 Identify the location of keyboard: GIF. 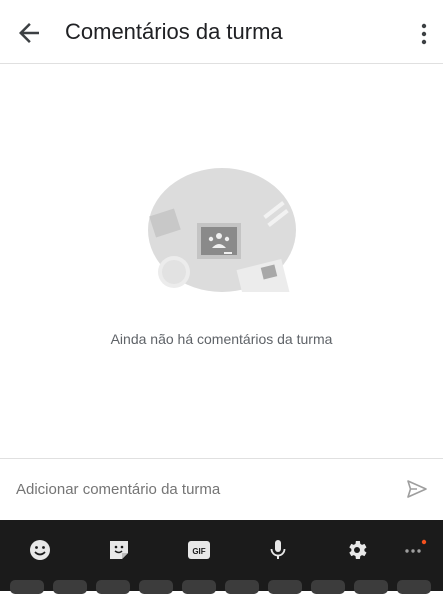
(221, 557).